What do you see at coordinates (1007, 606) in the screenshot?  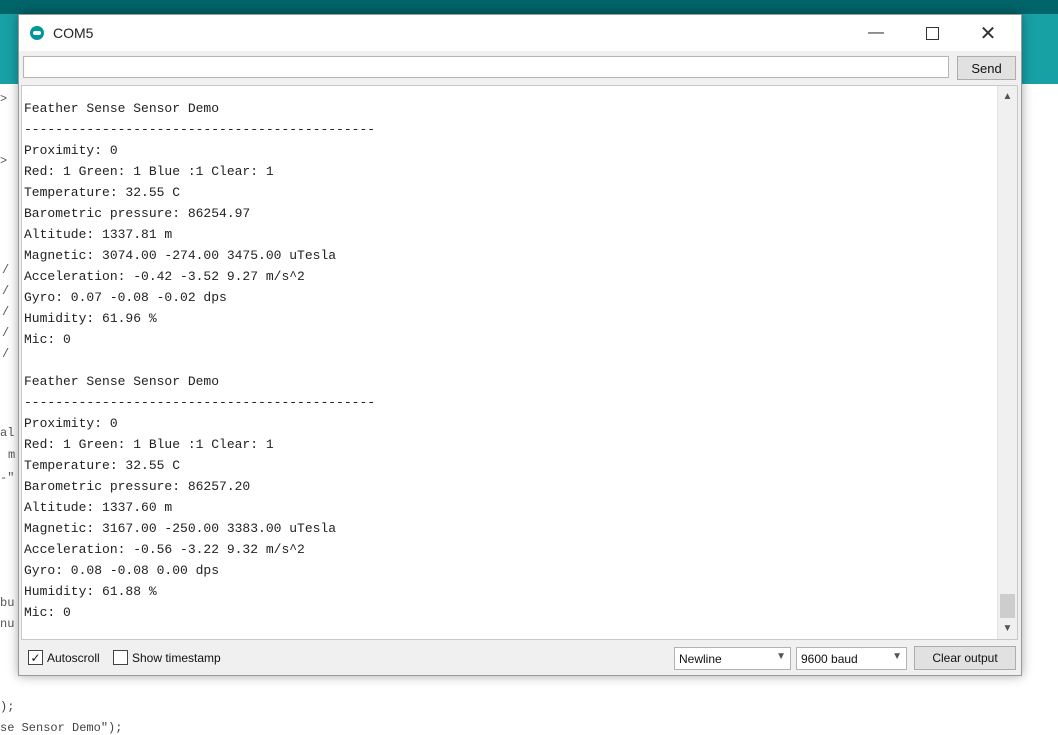 I see `scrollbar-thumb` at bounding box center [1007, 606].